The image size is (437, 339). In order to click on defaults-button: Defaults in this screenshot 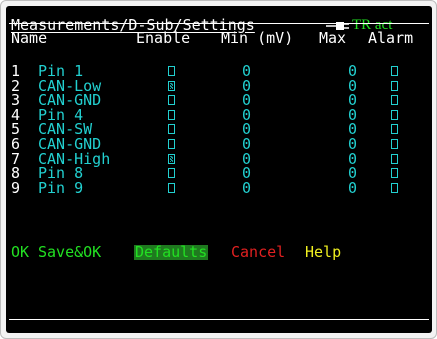, I will do `click(171, 252)`.